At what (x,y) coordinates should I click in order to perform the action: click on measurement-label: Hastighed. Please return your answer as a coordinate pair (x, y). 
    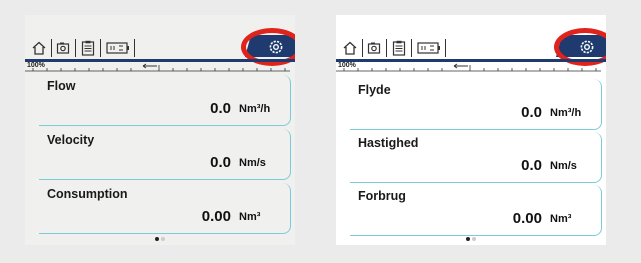
    Looking at the image, I should click on (388, 143).